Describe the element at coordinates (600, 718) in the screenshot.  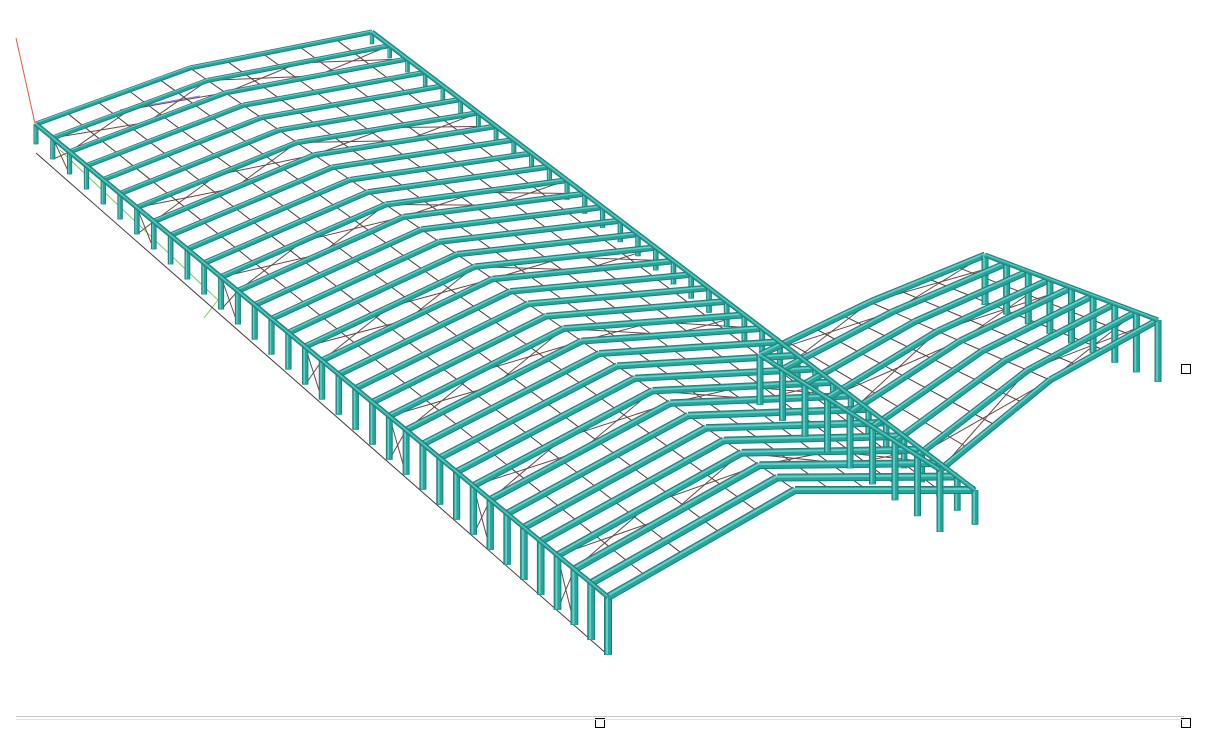
I see `horizontal-scrollbar` at that location.